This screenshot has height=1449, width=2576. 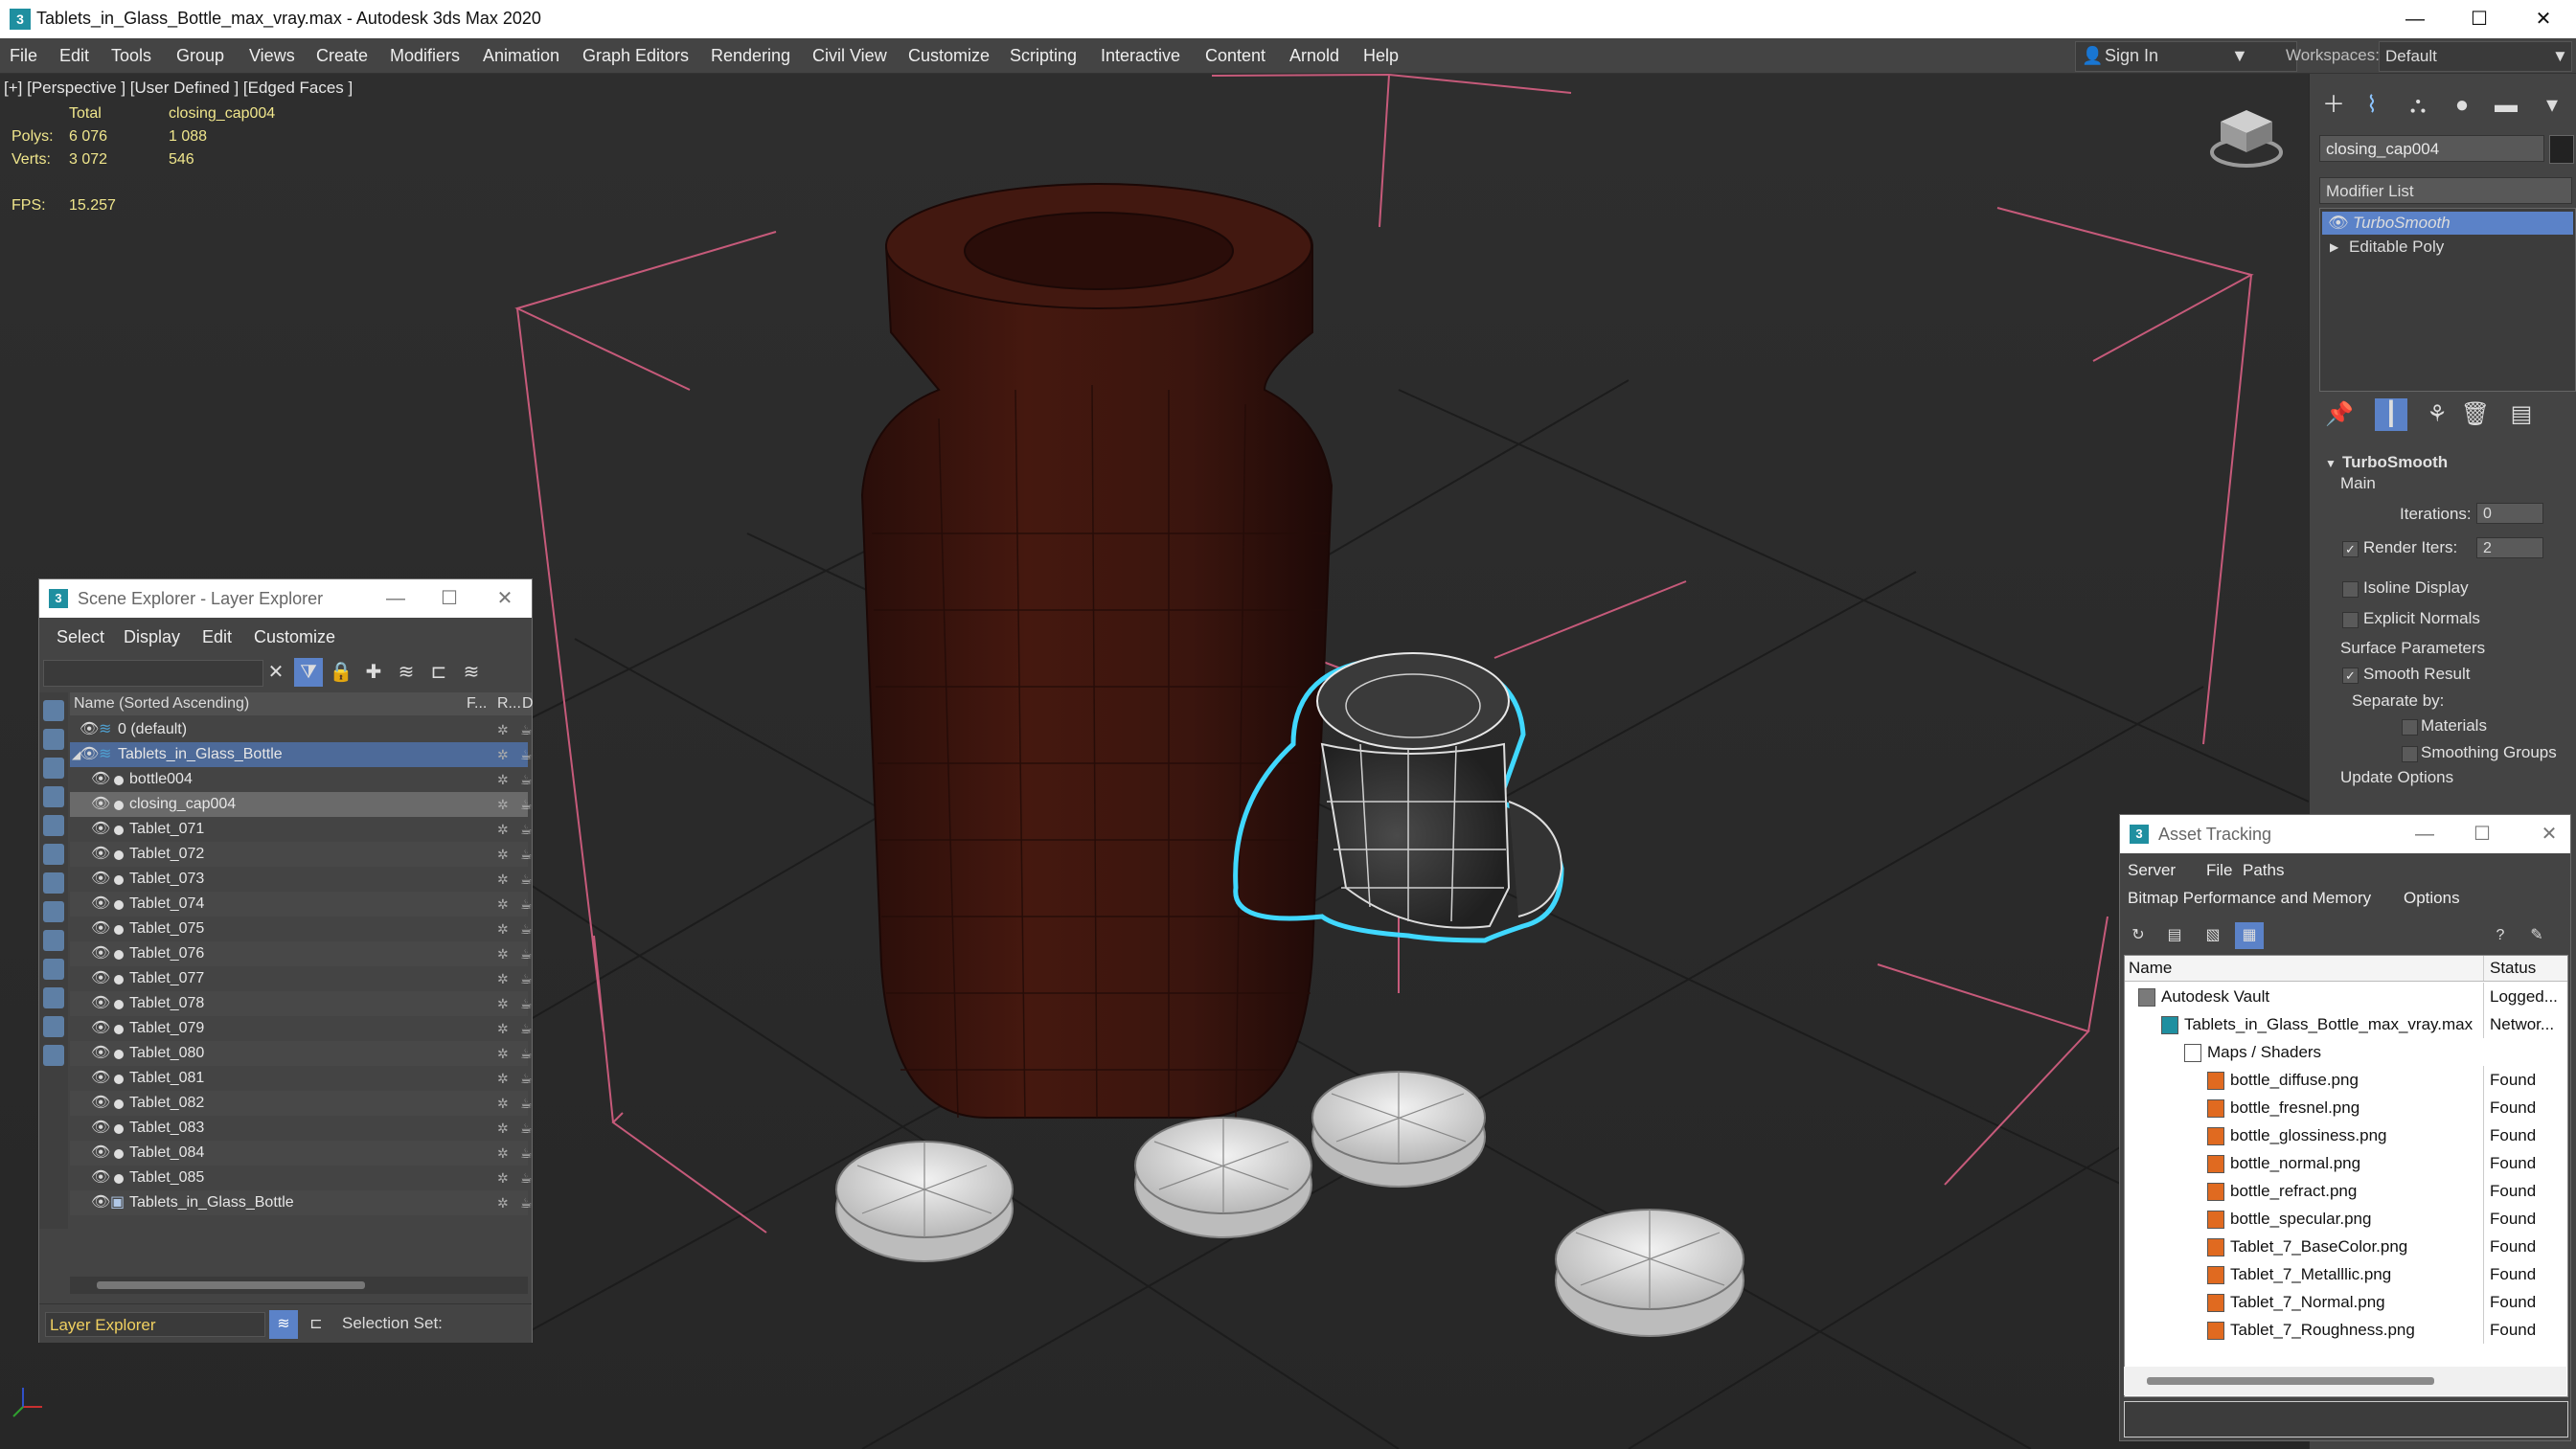 I want to click on asset-row: bottle_refract.png Found, so click(x=2346, y=1191).